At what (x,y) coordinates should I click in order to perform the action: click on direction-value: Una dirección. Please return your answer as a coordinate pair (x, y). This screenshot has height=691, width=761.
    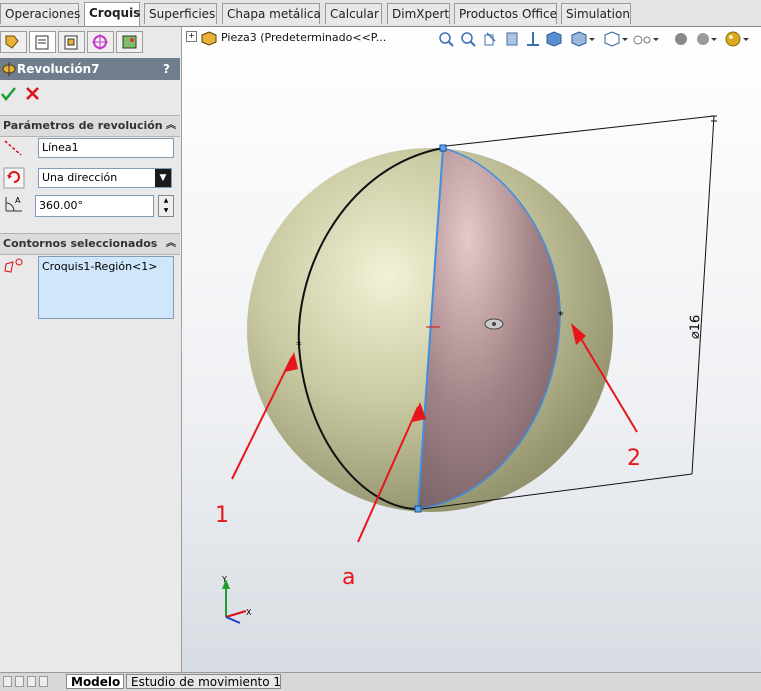
    Looking at the image, I should click on (80, 177).